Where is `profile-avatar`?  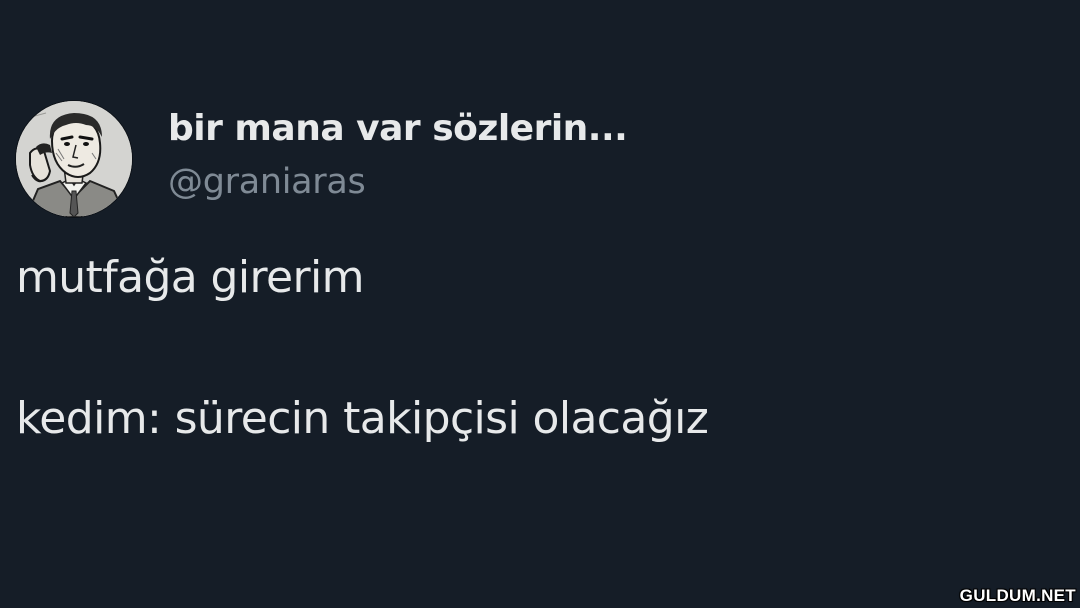 profile-avatar is located at coordinates (74, 159).